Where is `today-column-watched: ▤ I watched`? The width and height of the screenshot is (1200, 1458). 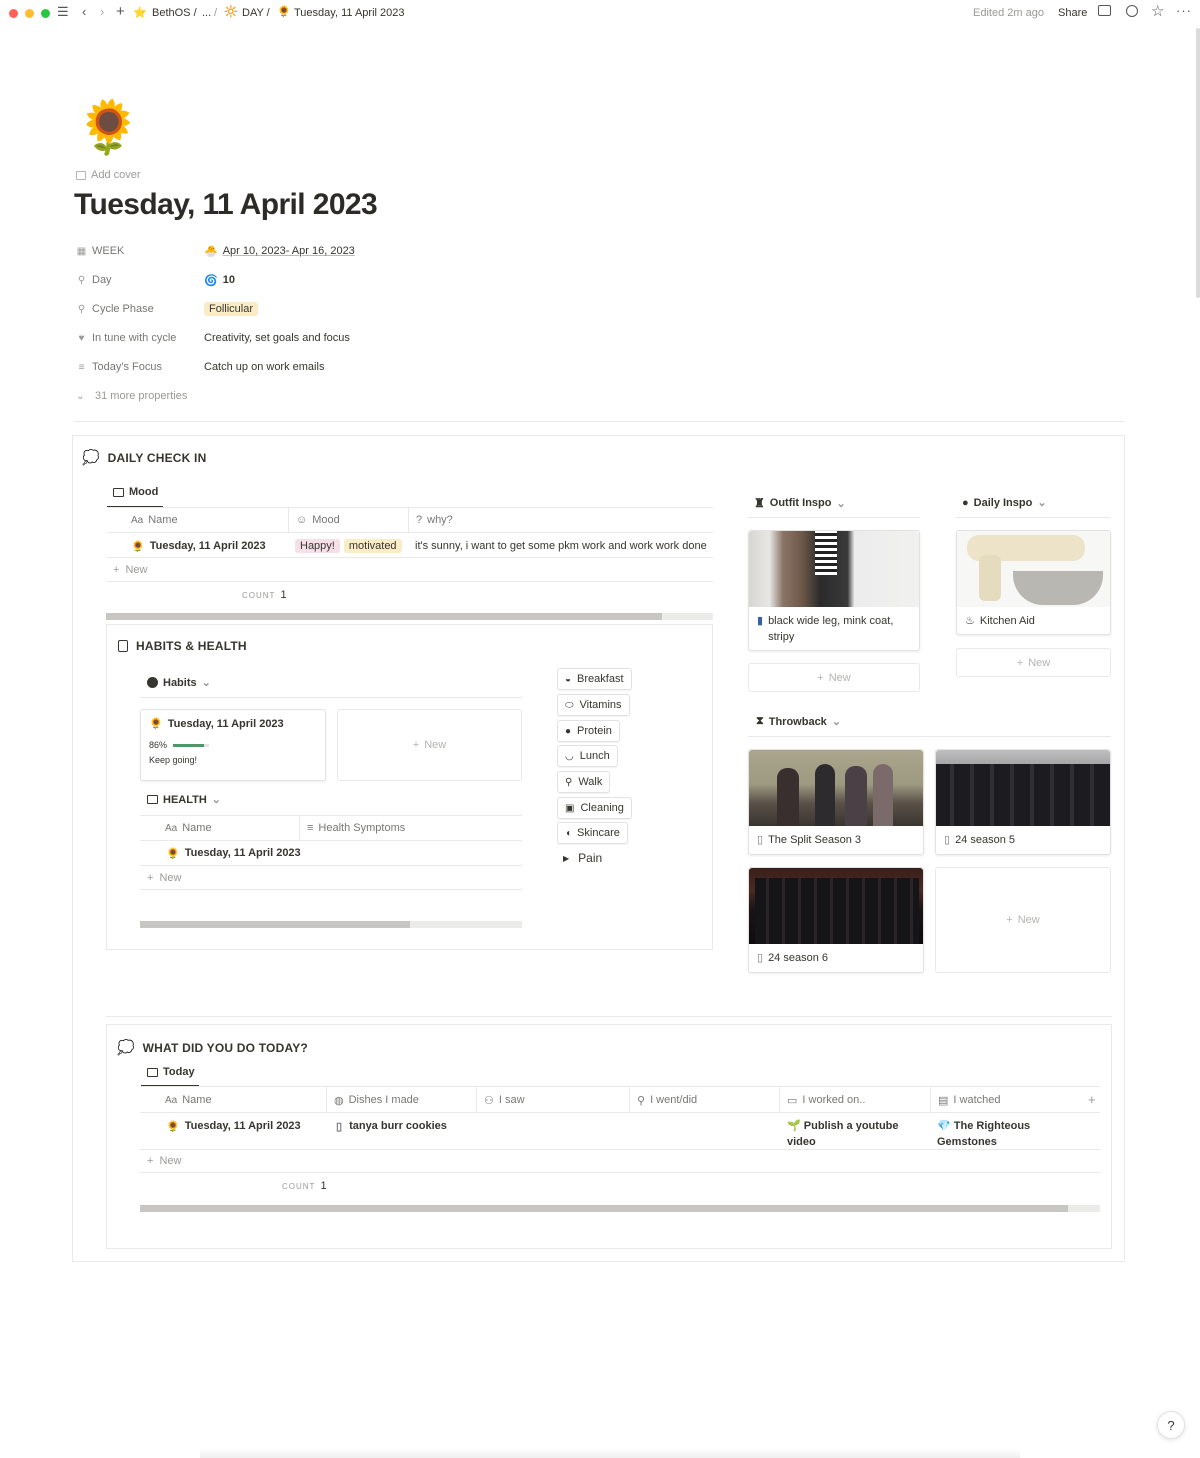 today-column-watched: ▤ I watched is located at coordinates (969, 1100).